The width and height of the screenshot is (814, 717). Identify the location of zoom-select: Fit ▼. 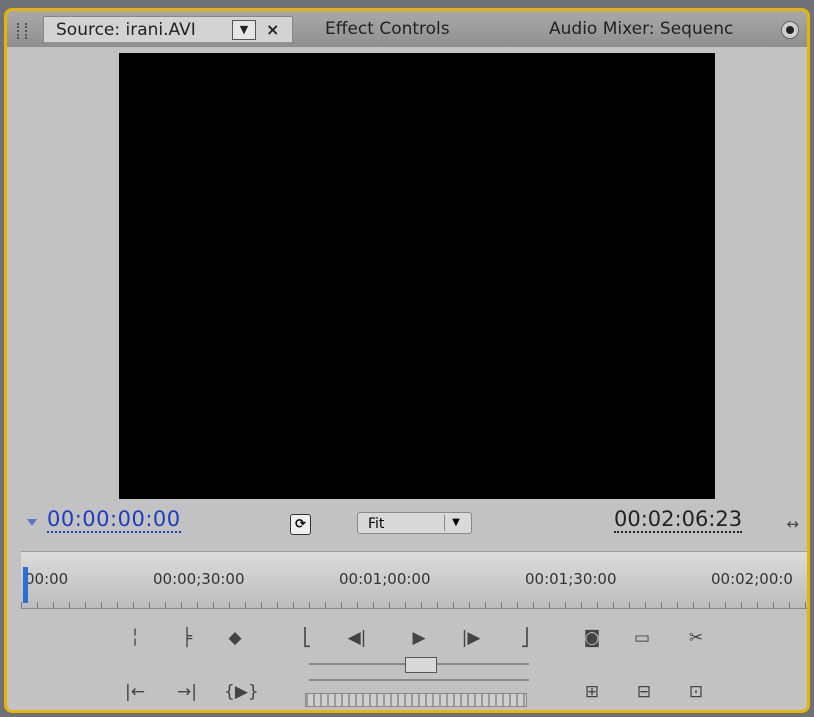
(414, 523).